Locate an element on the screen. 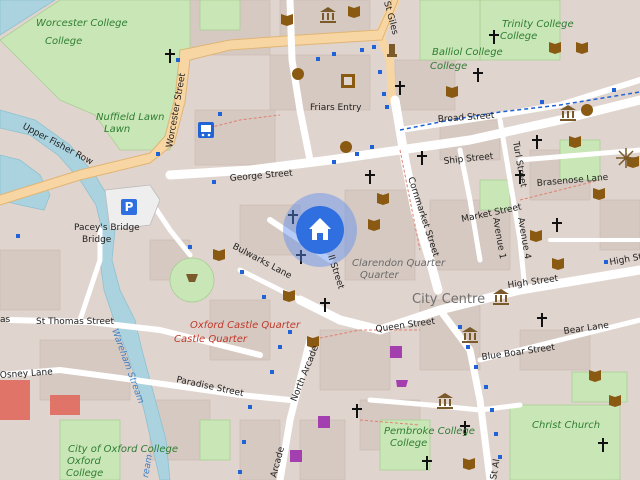 The image size is (640, 480). cinema-icon-inner is located at coordinates (348, 81).